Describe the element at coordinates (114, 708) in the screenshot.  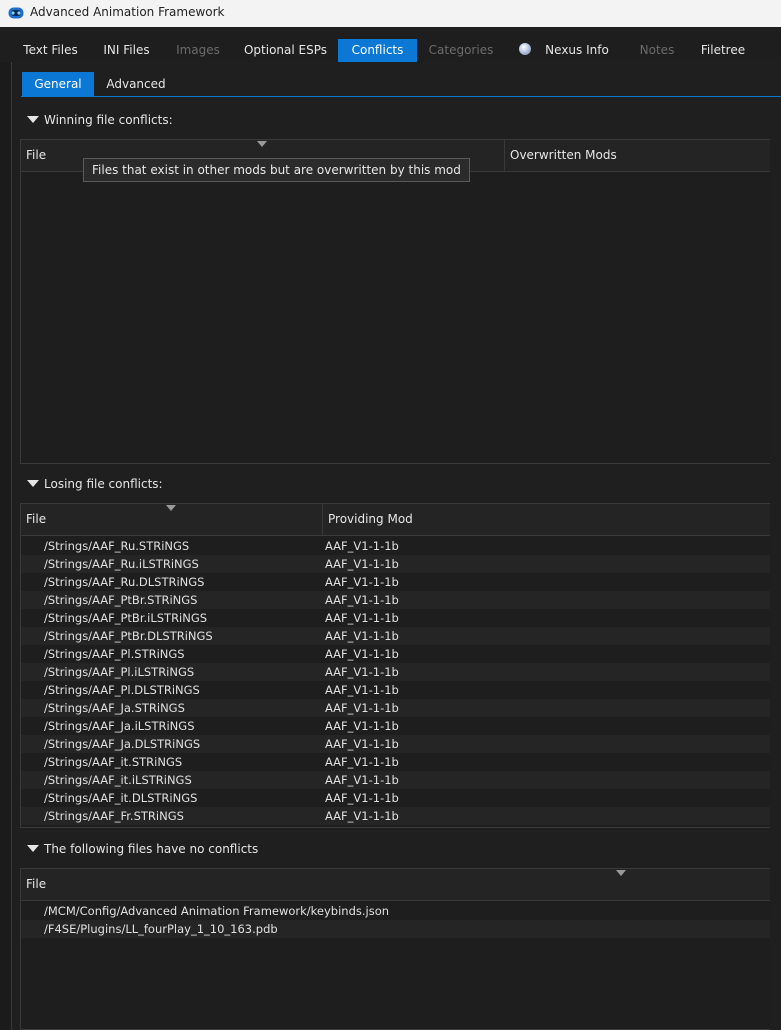
I see `file-path-cell: /Strings/AAF_Ja.STRiNGS` at that location.